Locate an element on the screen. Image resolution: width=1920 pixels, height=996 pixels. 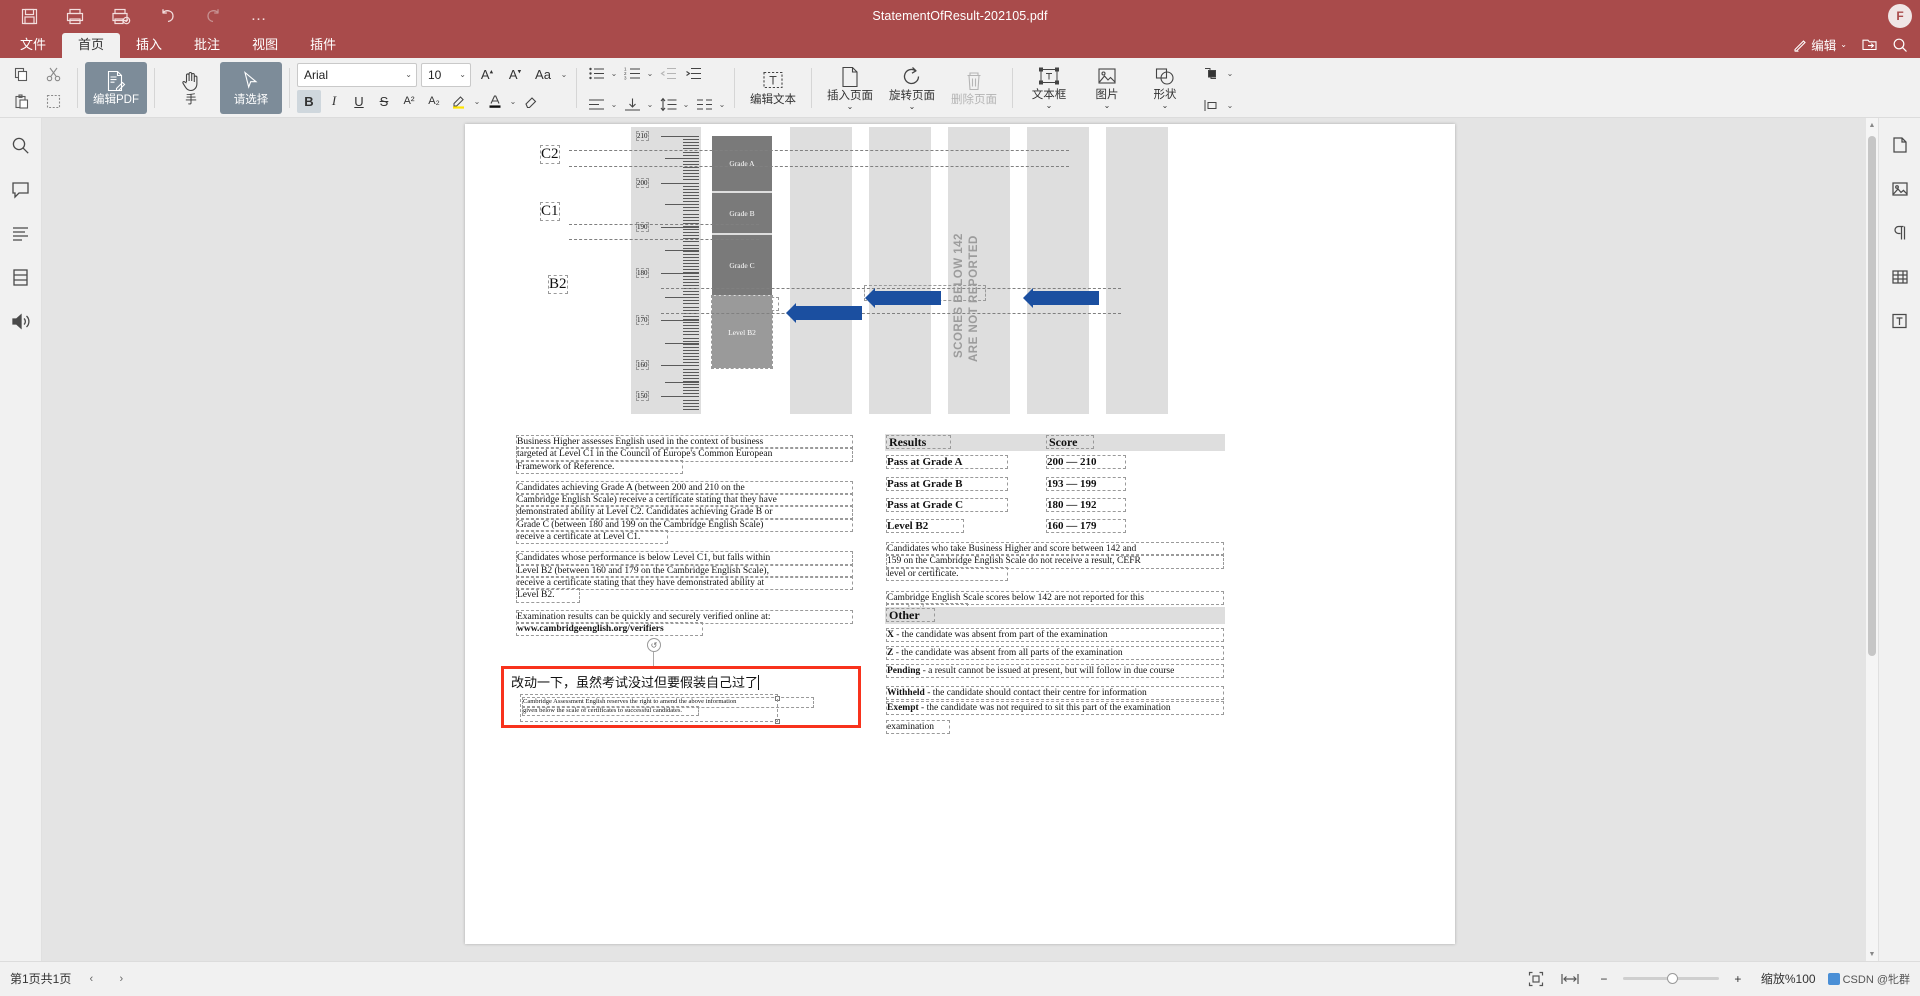
fit-width-icon is located at coordinates (1570, 979).